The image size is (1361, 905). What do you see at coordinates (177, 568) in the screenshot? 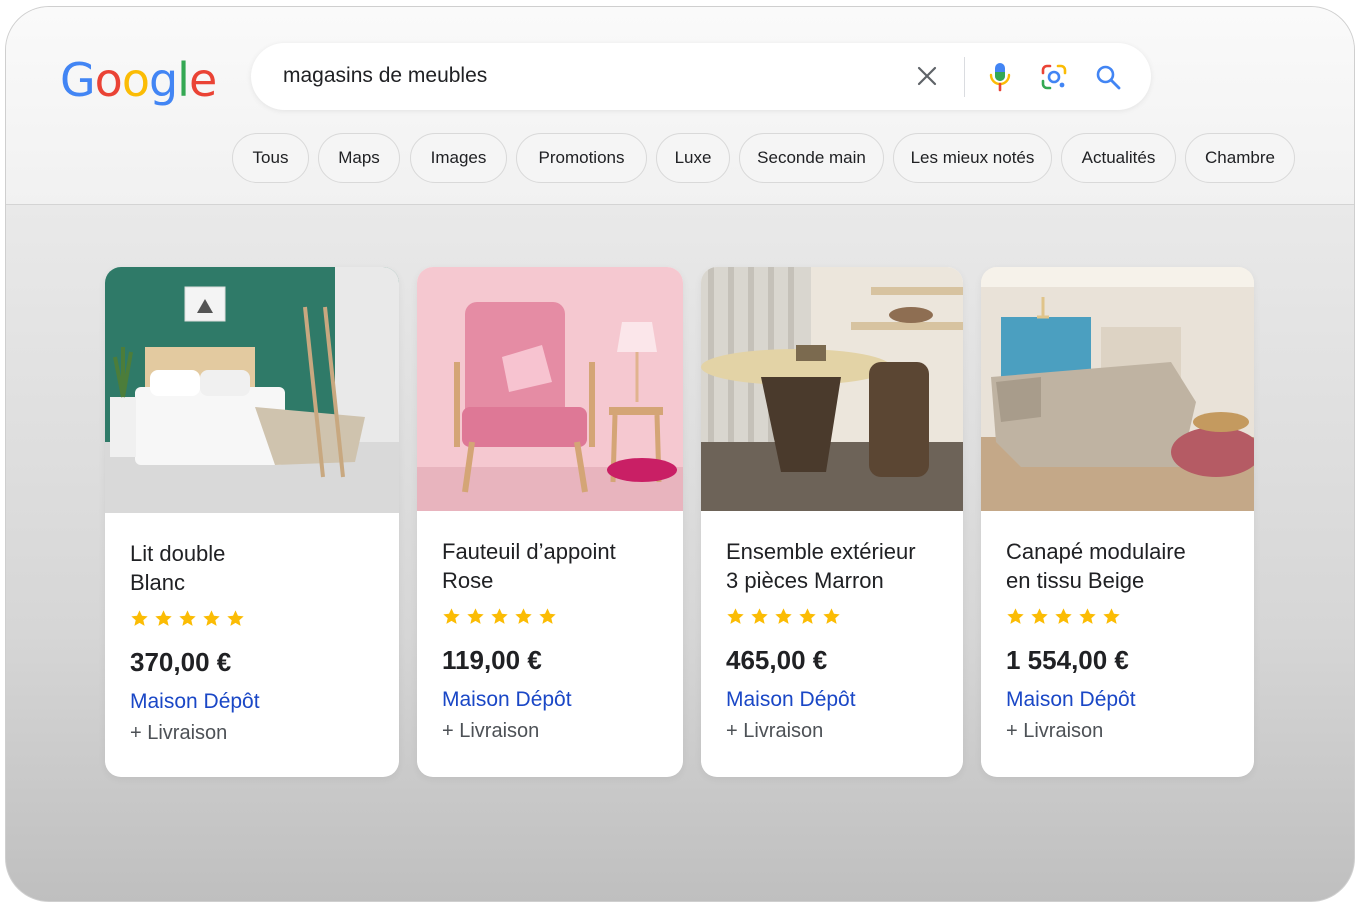
I see `product-title: Lit double Blanc` at bounding box center [177, 568].